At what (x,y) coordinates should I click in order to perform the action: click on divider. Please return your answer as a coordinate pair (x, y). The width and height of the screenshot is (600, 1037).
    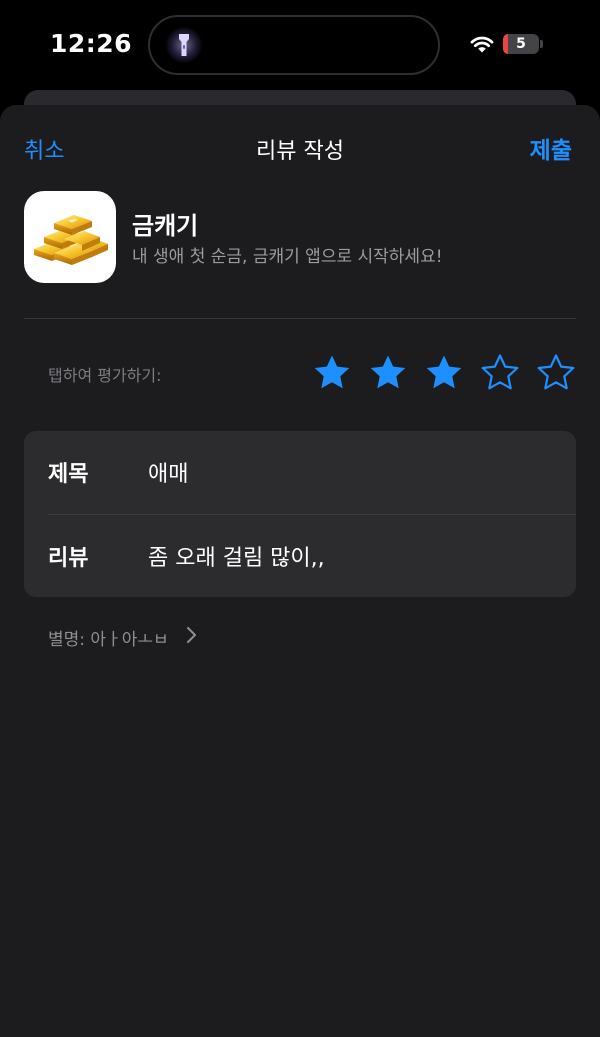
    Looking at the image, I should click on (300, 318).